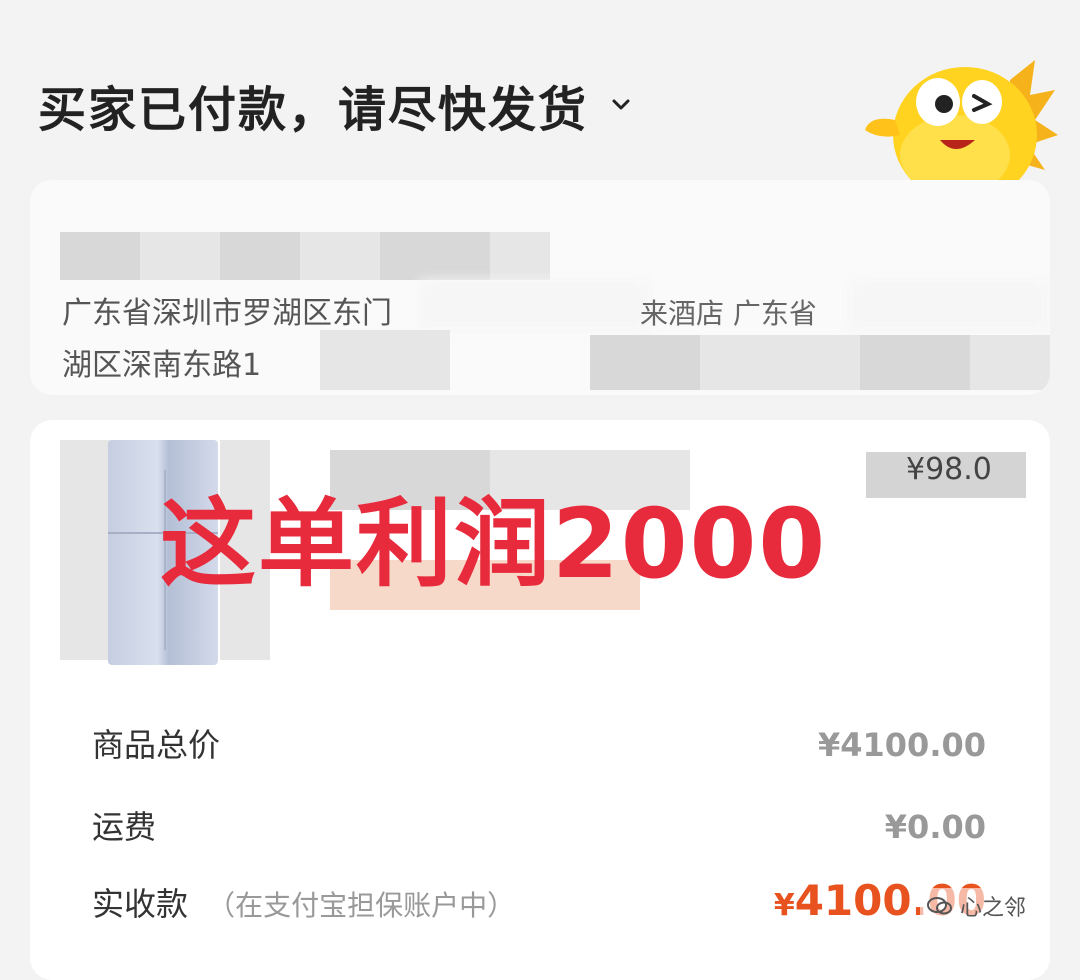 The width and height of the screenshot is (1080, 980). What do you see at coordinates (939, 906) in the screenshot?
I see `wechat-icon` at bounding box center [939, 906].